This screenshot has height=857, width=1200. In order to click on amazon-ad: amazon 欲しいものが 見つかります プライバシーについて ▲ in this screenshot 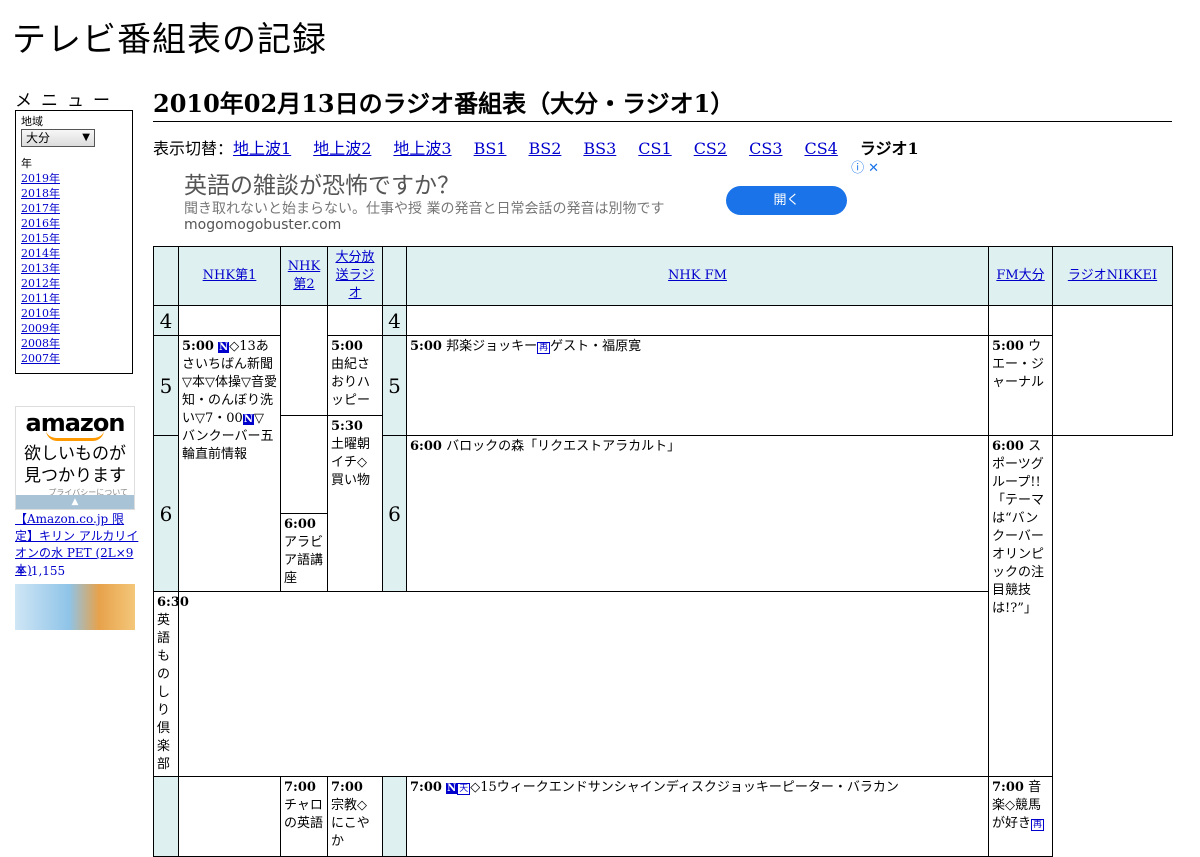, I will do `click(75, 458)`.